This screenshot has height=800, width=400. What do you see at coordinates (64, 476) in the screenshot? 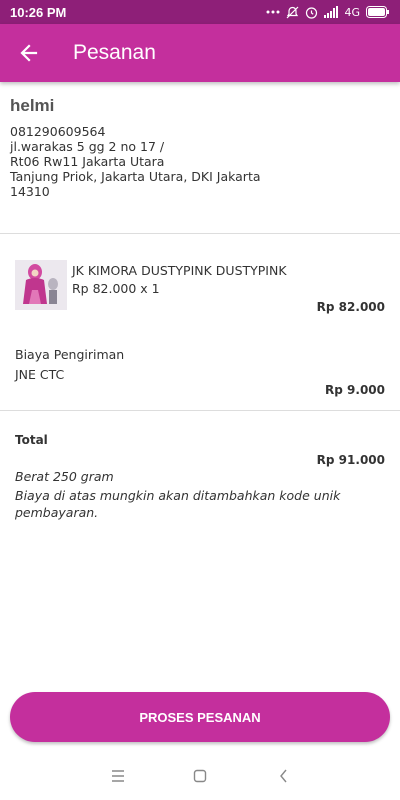
I see `order-weight: Berat 250 gram` at bounding box center [64, 476].